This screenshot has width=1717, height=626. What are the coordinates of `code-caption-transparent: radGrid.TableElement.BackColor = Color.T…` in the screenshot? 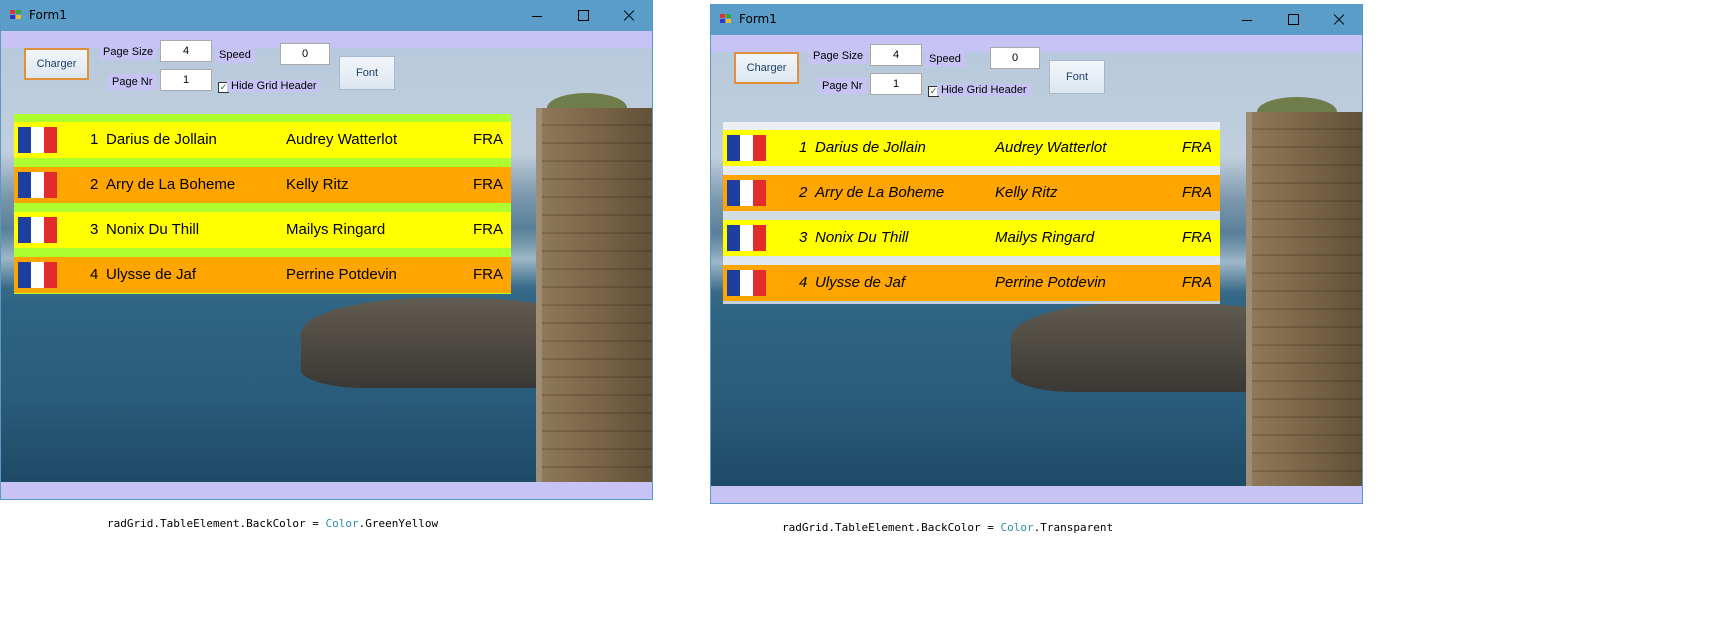 It's located at (948, 527).